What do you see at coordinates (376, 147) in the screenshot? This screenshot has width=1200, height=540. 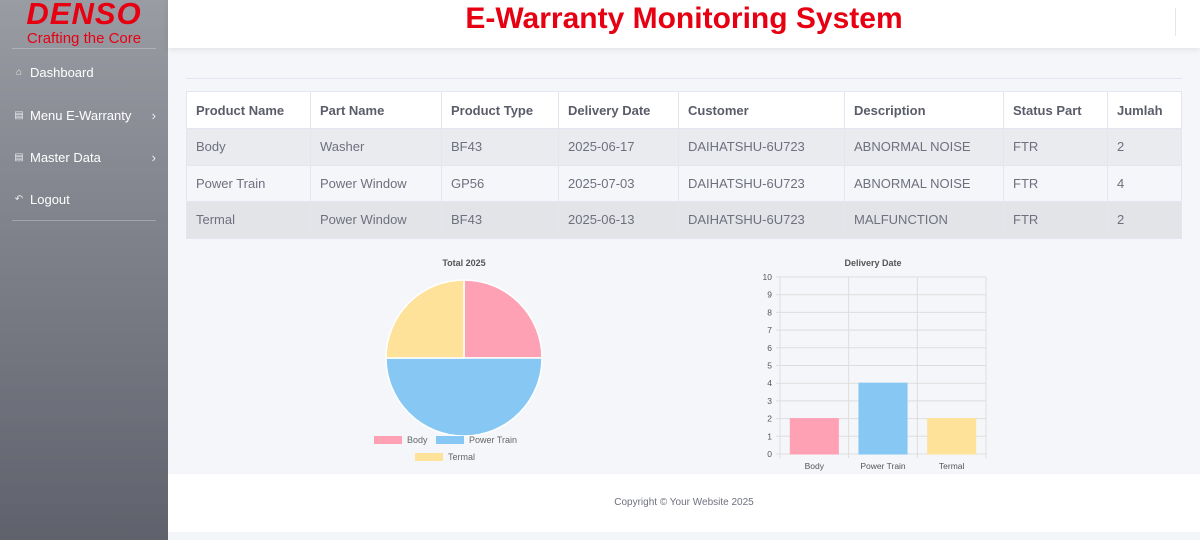 I see `table-cell: Washer` at bounding box center [376, 147].